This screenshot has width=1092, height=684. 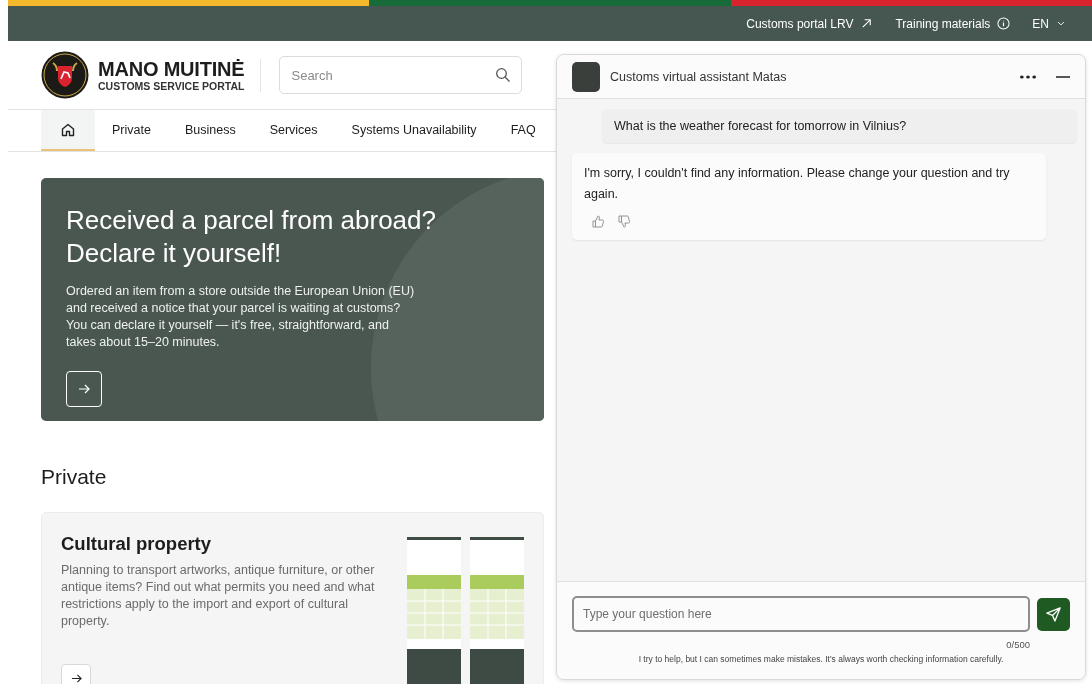 What do you see at coordinates (821, 659) in the screenshot?
I see `disclaimer-text: I try to help, but I can sometimes make mistakes. It's always worth checking information carefully.` at bounding box center [821, 659].